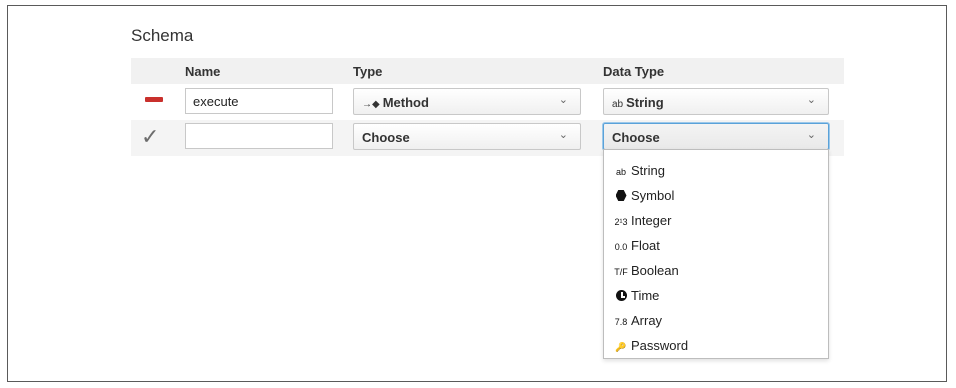 The width and height of the screenshot is (956, 388). Describe the element at coordinates (467, 136) in the screenshot. I see `type-select: Choose ⌄` at that location.